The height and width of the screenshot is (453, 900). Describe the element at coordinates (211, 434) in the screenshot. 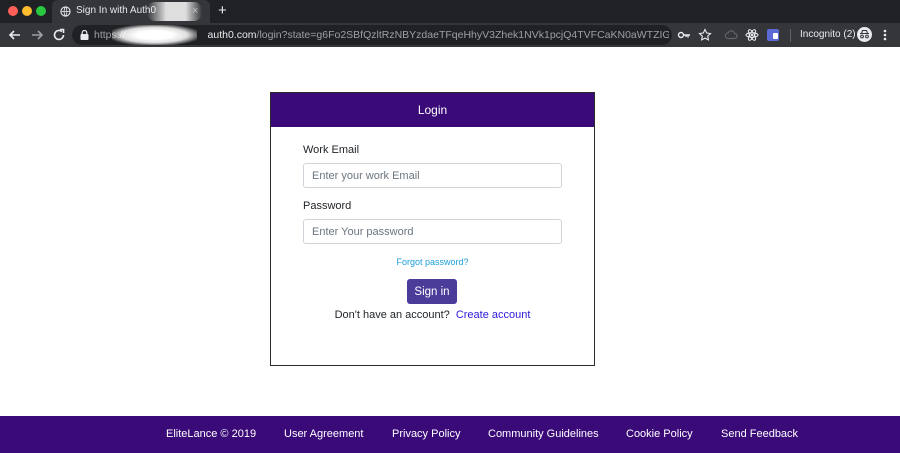

I see `copyright-text: EliteLance © 2019` at that location.